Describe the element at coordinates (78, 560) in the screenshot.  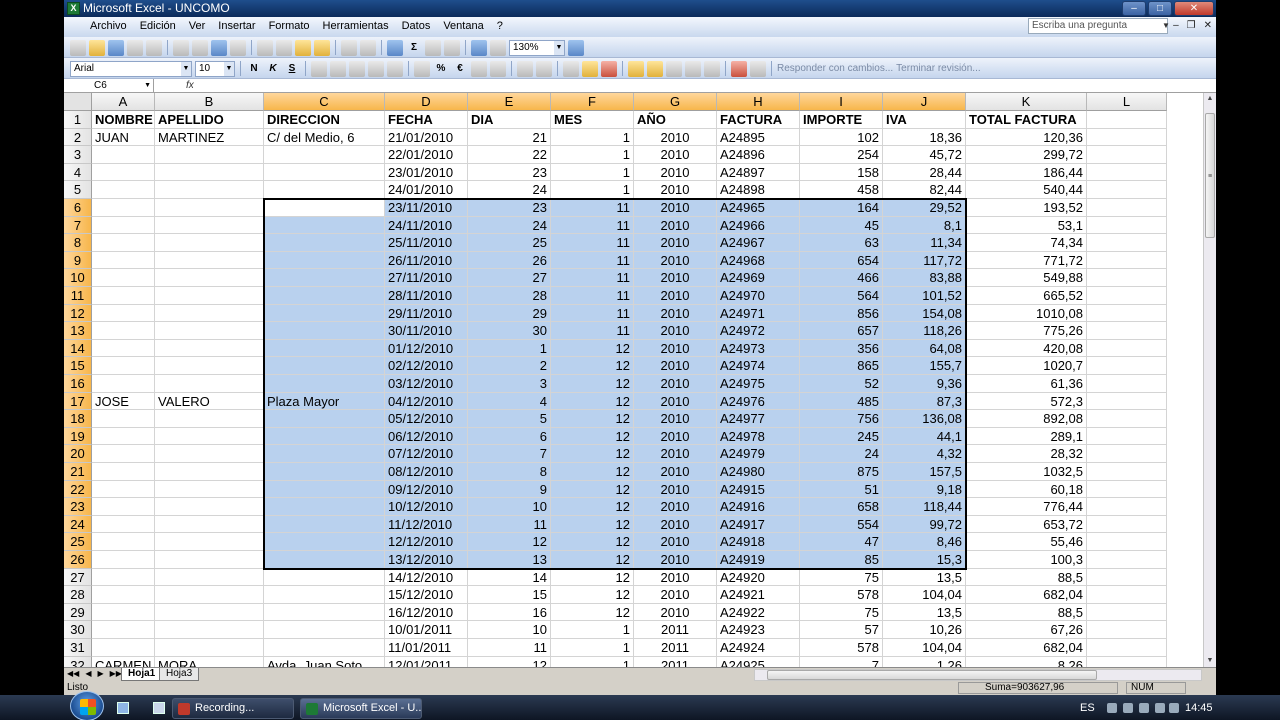
I see `row-header: 26` at that location.